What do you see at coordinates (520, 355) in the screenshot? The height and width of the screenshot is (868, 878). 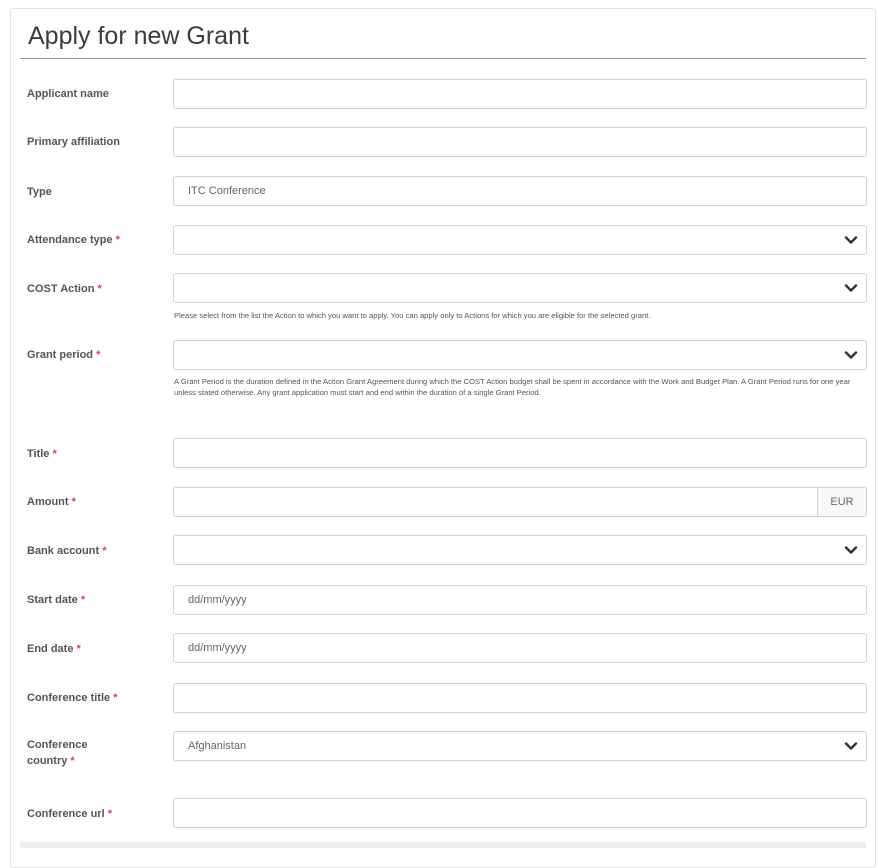 I see `grant-period-select` at bounding box center [520, 355].